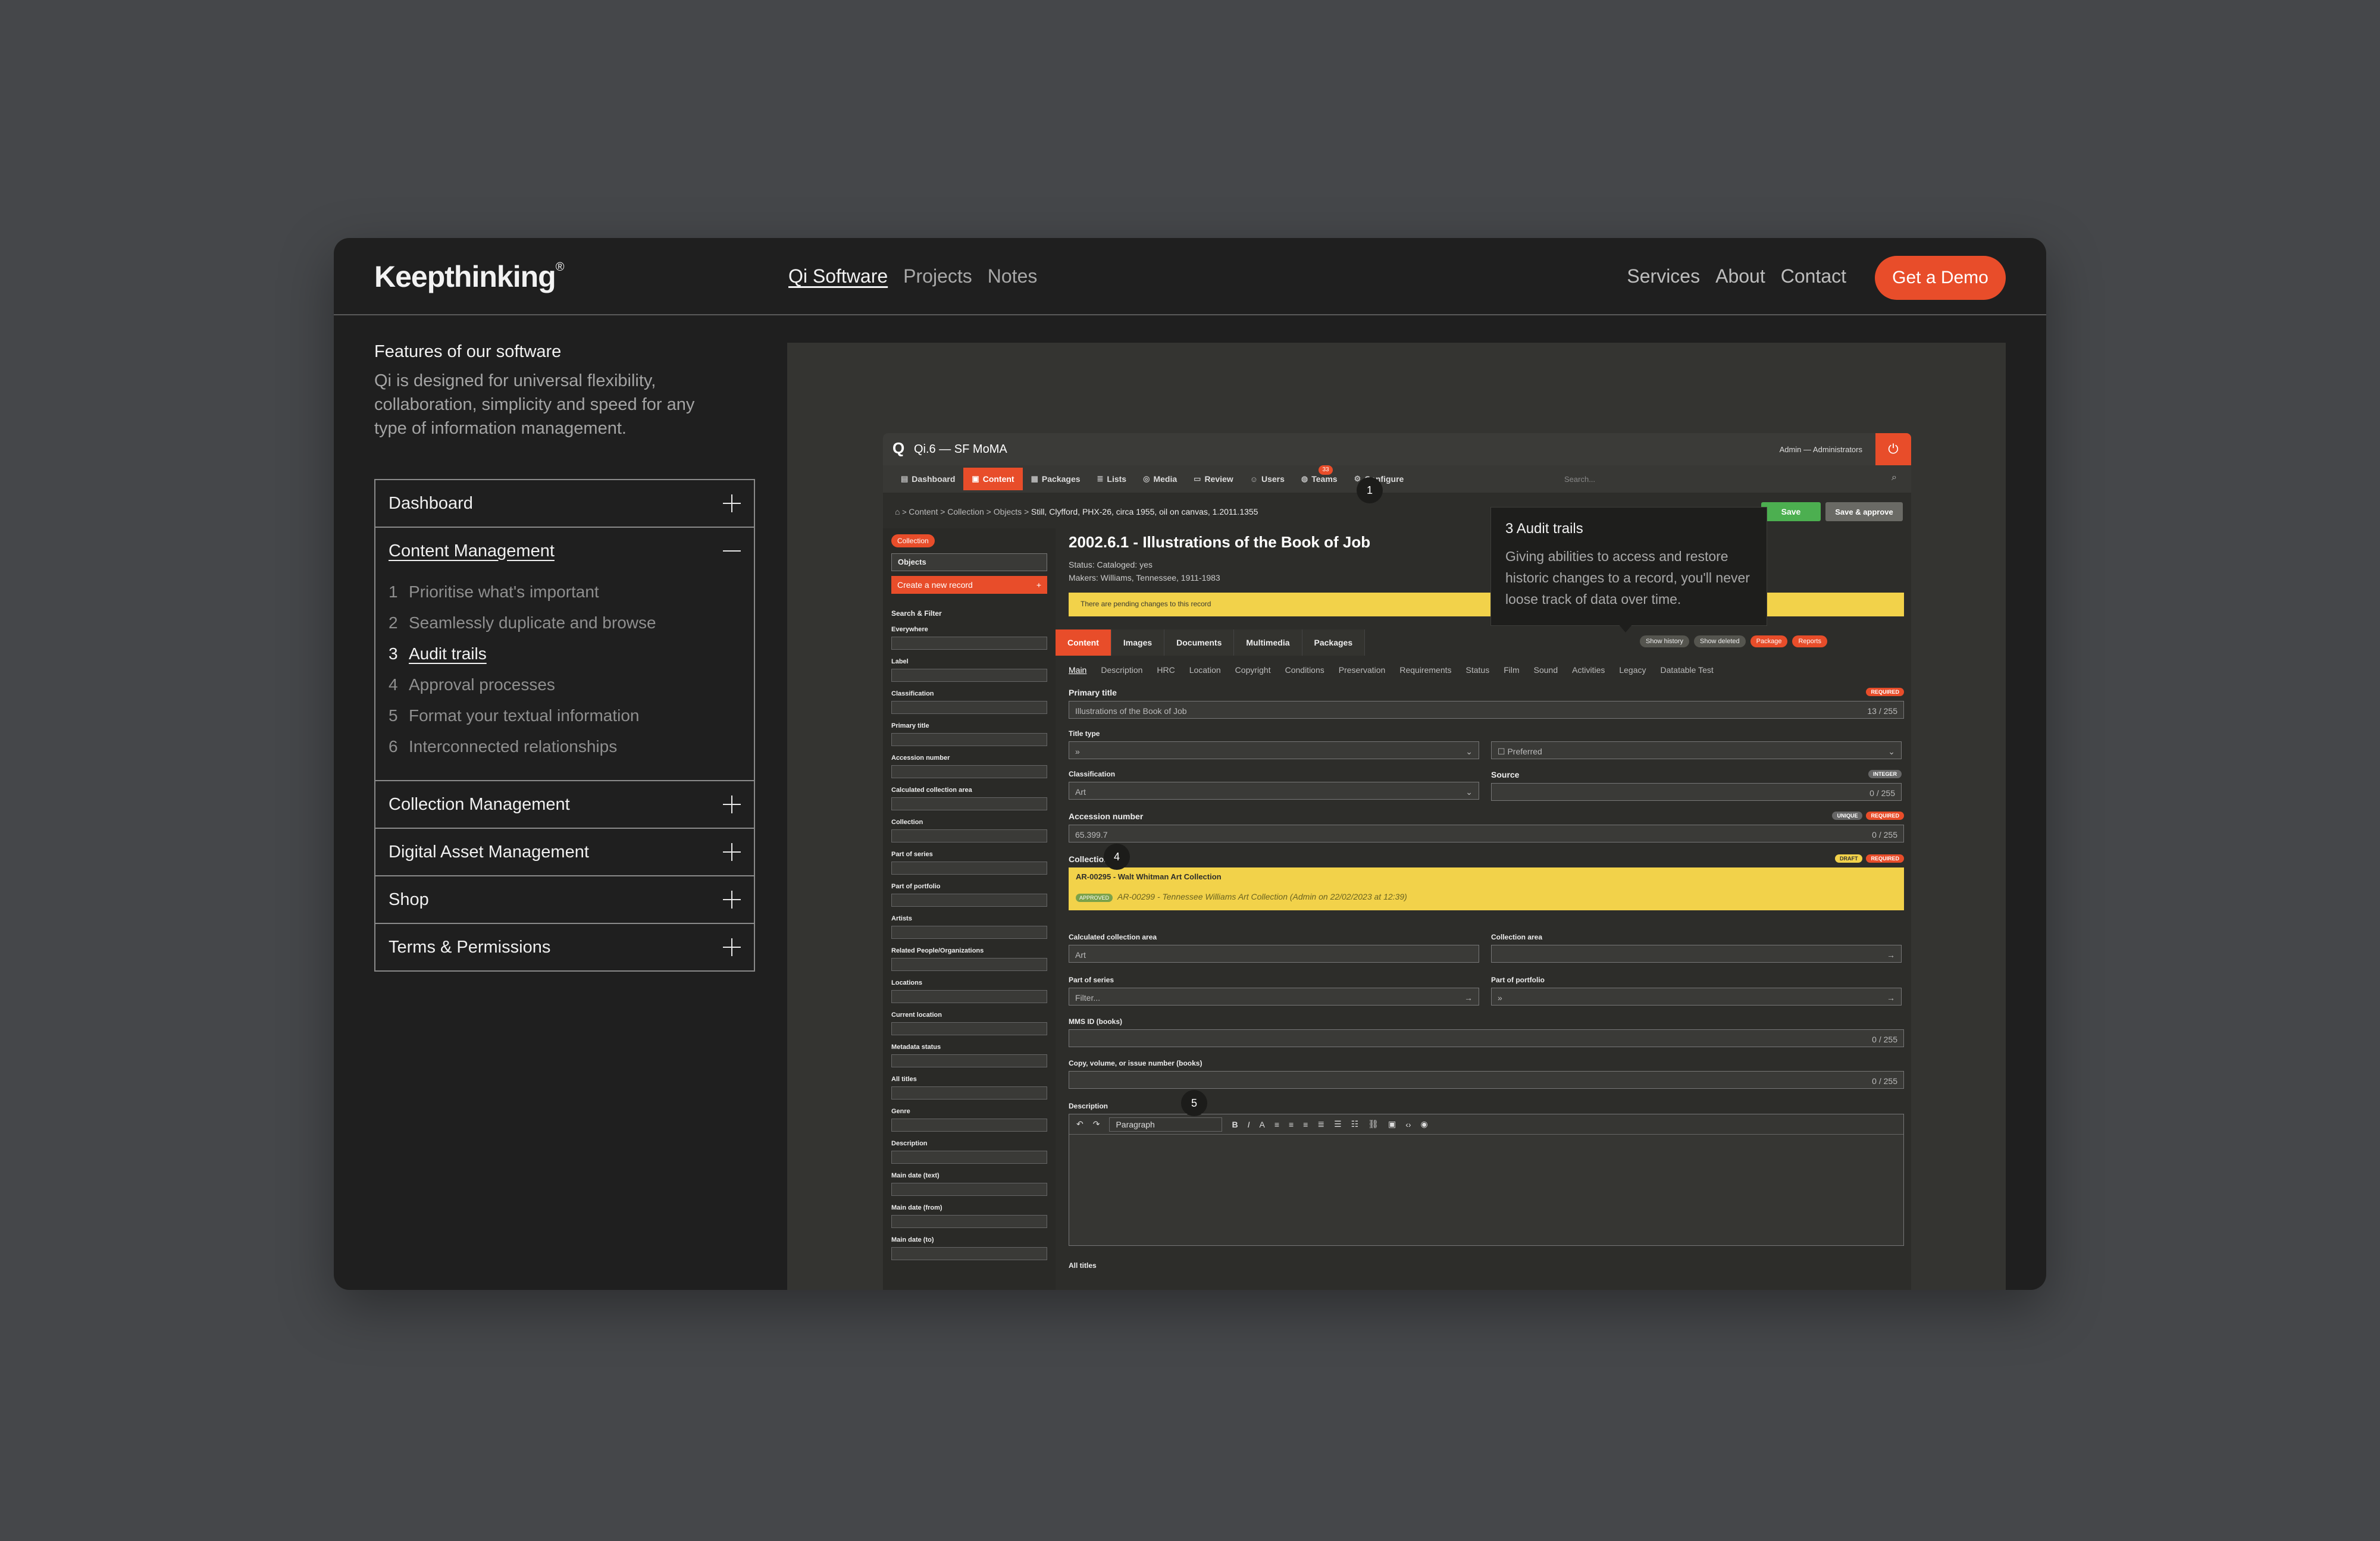 This screenshot has height=1541, width=2380. Describe the element at coordinates (1893, 449) in the screenshot. I see `power-icon: ⏻` at that location.